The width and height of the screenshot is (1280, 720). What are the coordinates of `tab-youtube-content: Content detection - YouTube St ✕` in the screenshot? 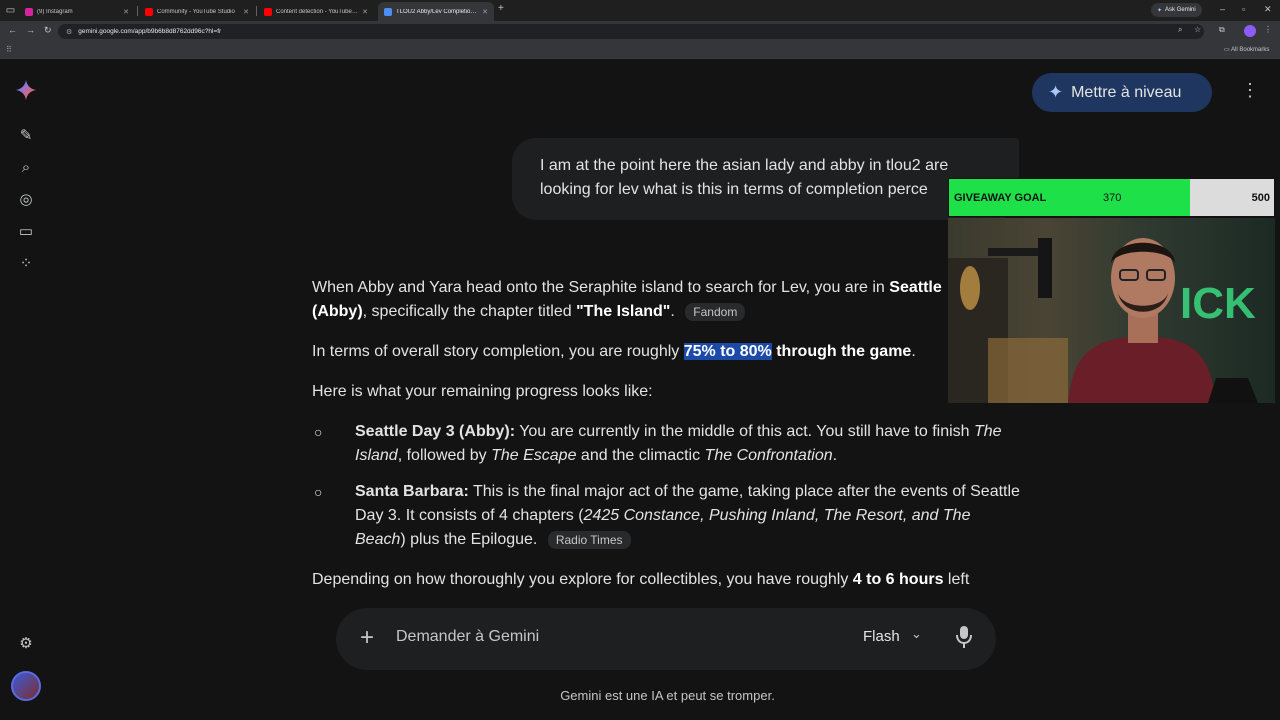 It's located at (316, 11).